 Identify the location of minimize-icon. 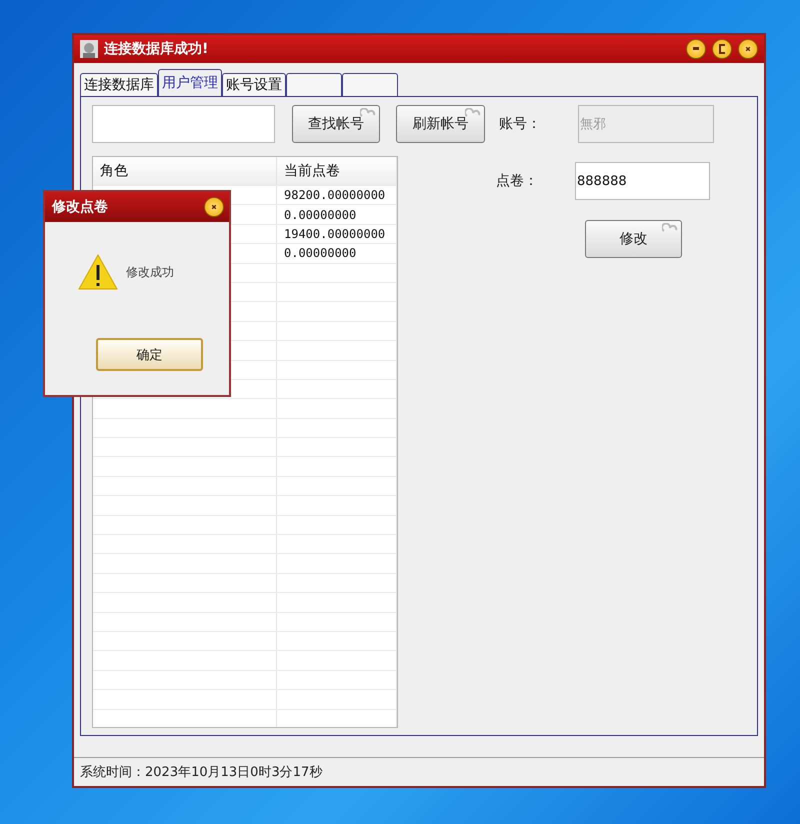
(696, 49).